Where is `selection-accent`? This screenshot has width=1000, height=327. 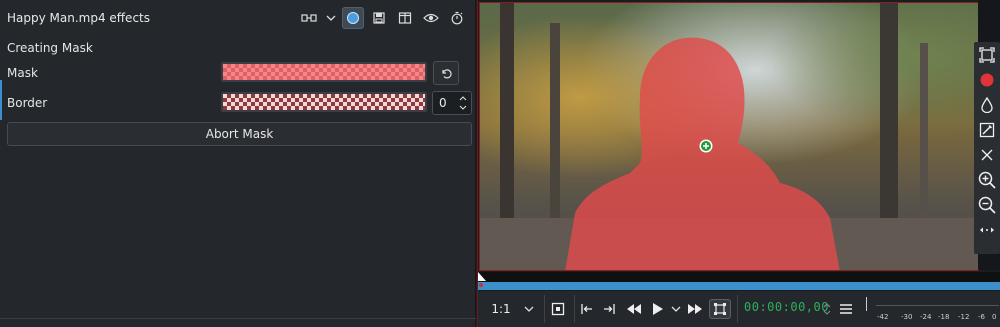
selection-accent is located at coordinates (1, 100).